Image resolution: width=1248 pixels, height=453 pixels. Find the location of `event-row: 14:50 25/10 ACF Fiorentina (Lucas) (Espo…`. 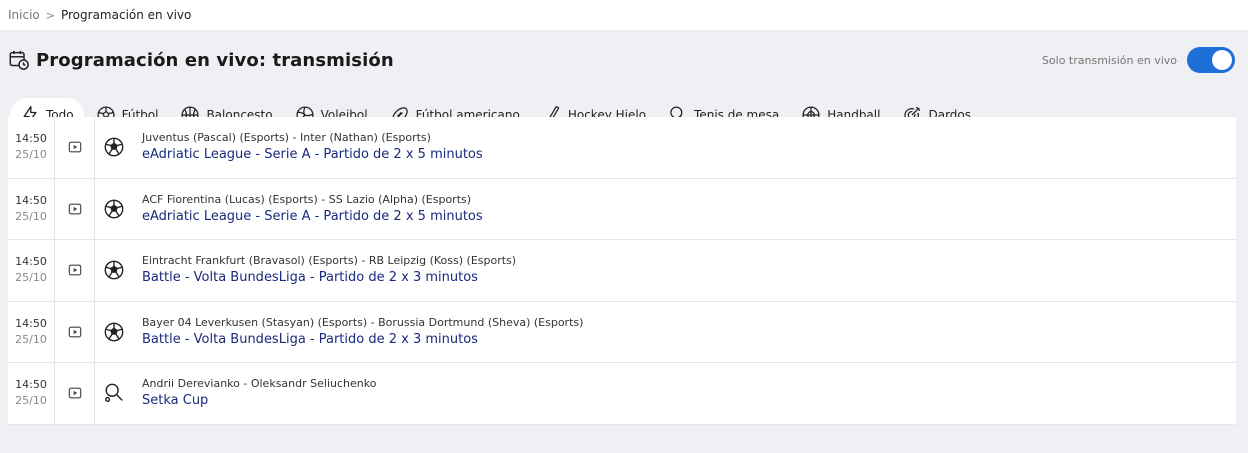

event-row: 14:50 25/10 ACF Fiorentina (Lucas) (Espo… is located at coordinates (622, 209).